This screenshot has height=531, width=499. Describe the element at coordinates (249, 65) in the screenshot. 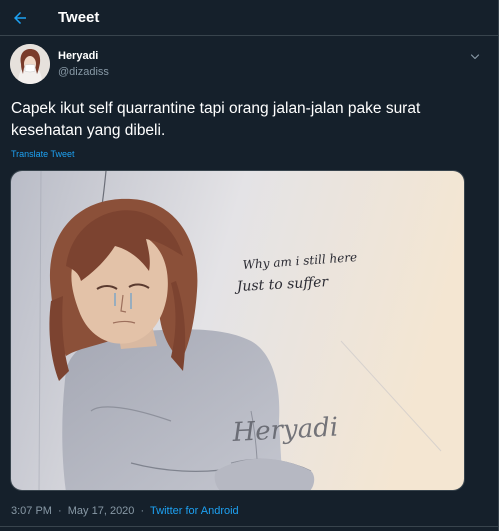

I see `tweet-author: Heryadi @dizadiss` at that location.